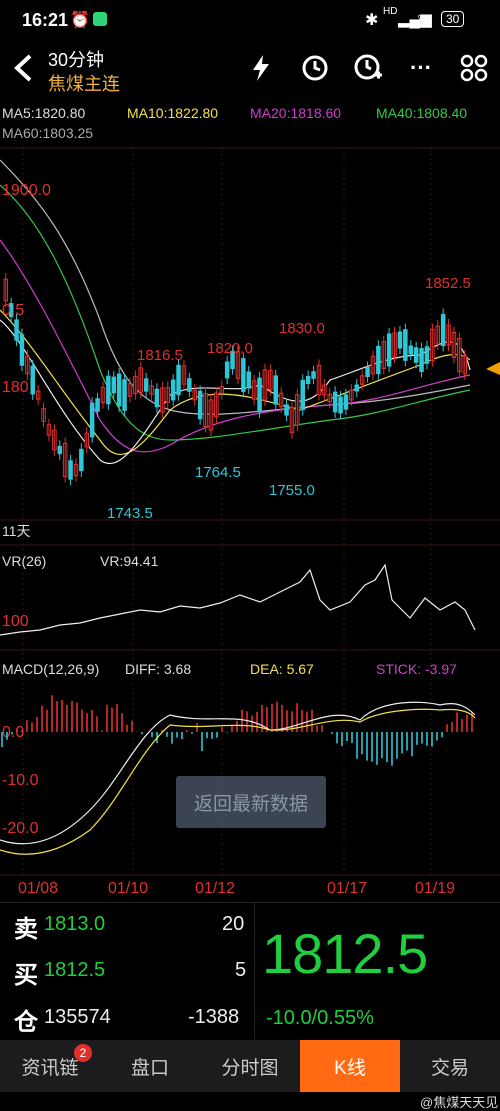  Describe the element at coordinates (435, 888) in the screenshot. I see `date-0119: 01/19` at that location.